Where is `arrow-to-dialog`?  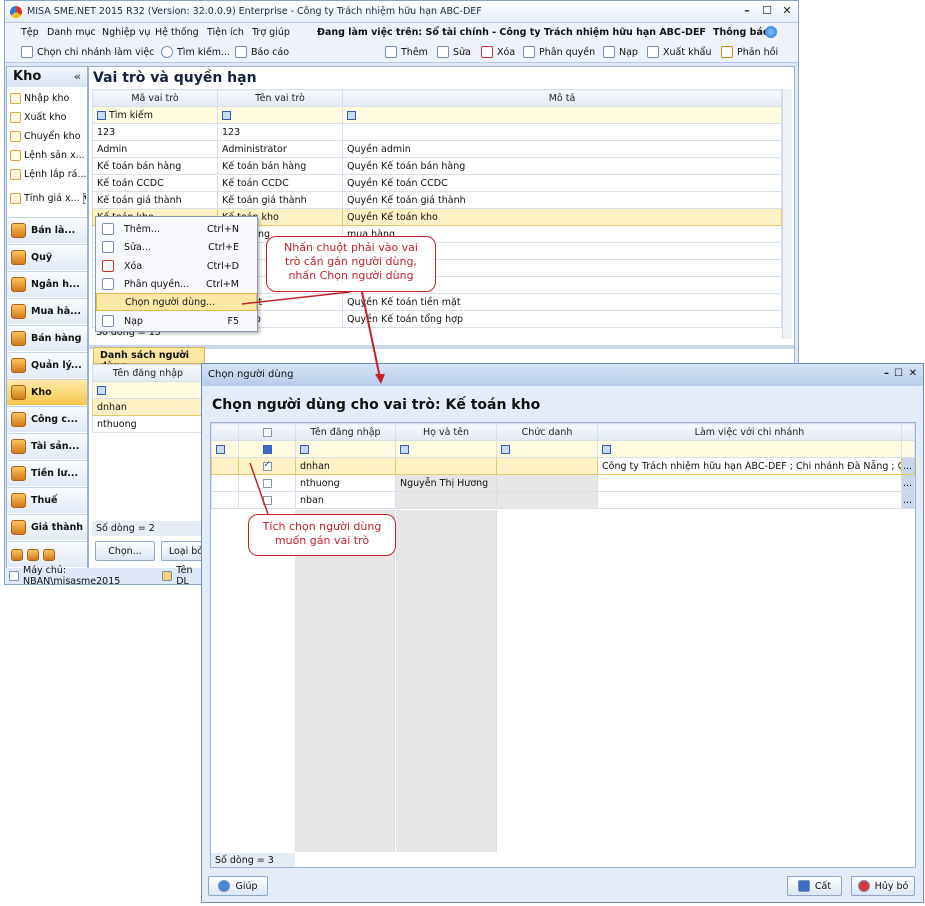 arrow-to-dialog is located at coordinates (371, 335).